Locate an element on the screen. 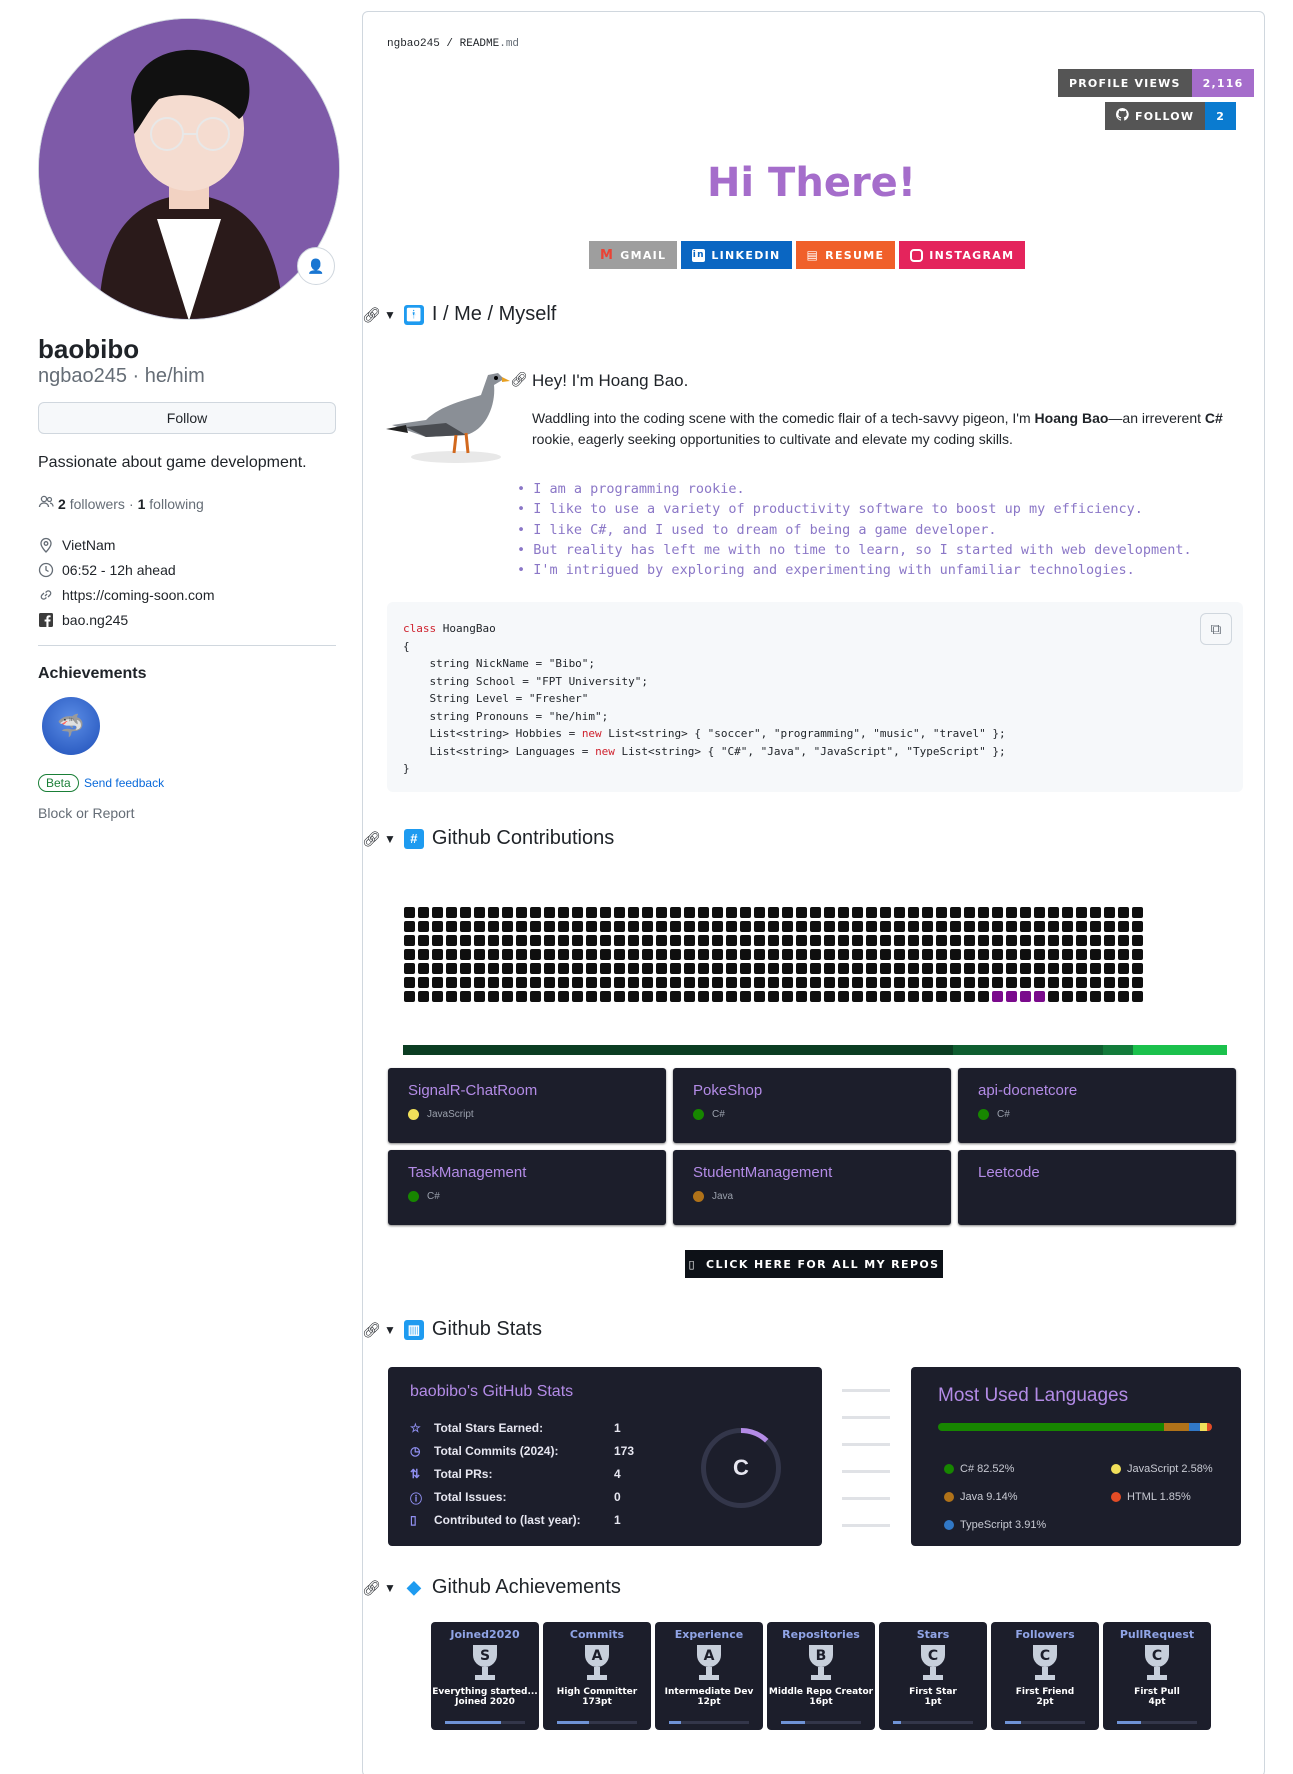 This screenshot has height=1774, width=1293. block-or-report-link: Block or Report is located at coordinates (86, 813).